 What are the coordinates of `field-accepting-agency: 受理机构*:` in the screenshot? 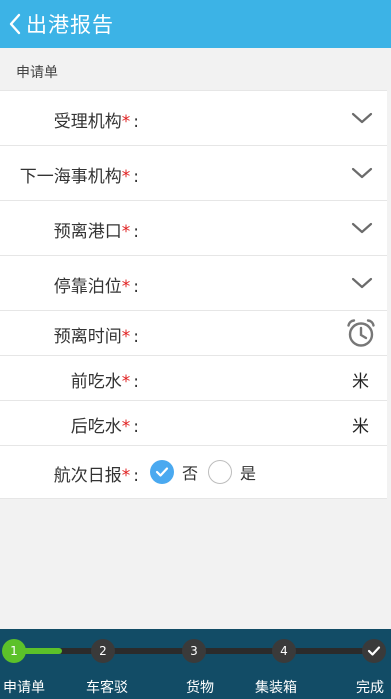 It's located at (193, 118).